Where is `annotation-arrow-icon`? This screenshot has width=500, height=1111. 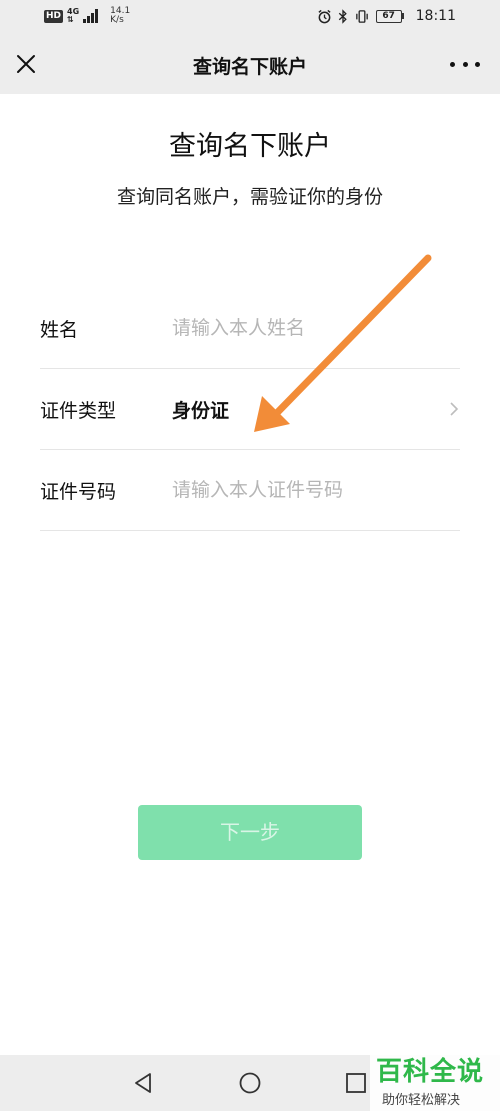
annotation-arrow-icon is located at coordinates (343, 343).